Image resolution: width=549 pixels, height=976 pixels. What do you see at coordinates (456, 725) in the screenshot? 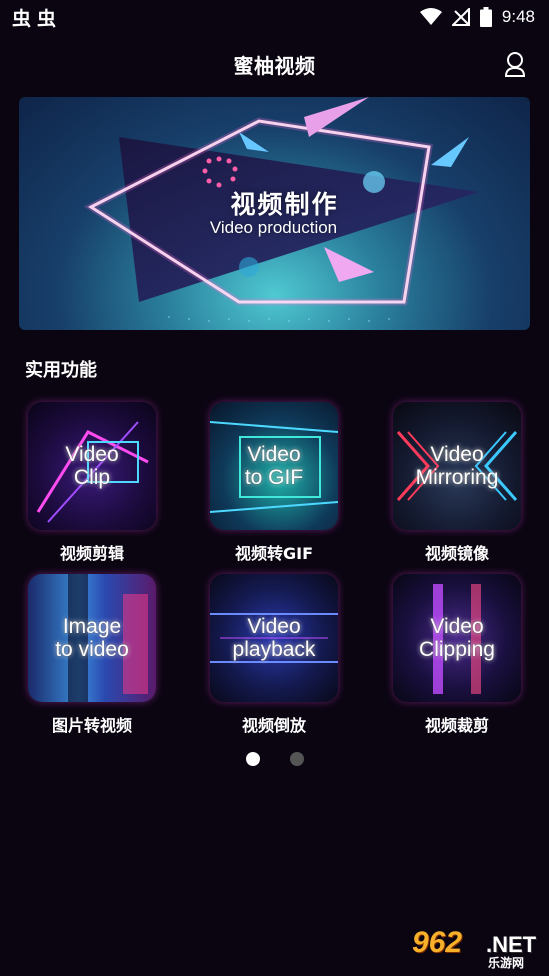
I see `feature-label: 视频裁剪` at bounding box center [456, 725].